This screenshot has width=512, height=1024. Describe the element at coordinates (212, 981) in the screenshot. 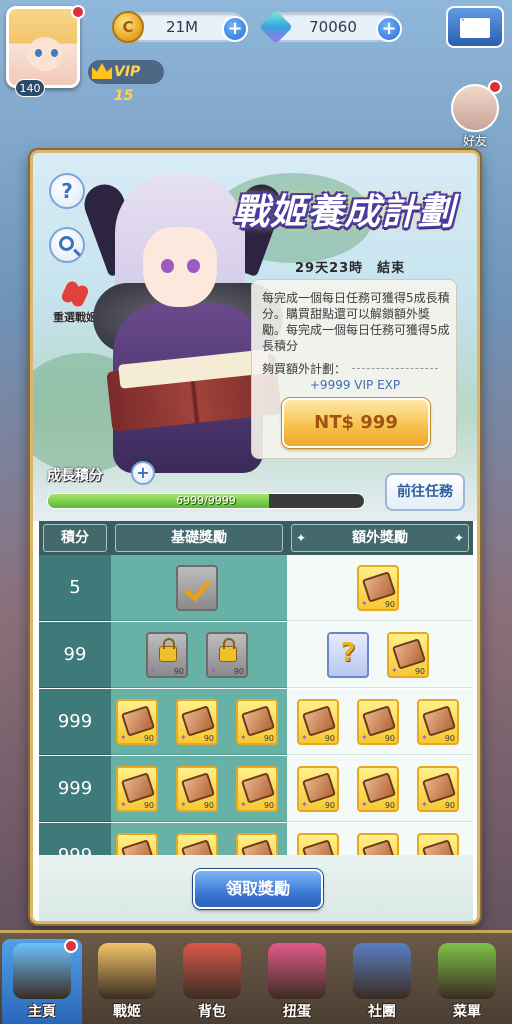

I see `nav-item-backpack: 背包` at that location.